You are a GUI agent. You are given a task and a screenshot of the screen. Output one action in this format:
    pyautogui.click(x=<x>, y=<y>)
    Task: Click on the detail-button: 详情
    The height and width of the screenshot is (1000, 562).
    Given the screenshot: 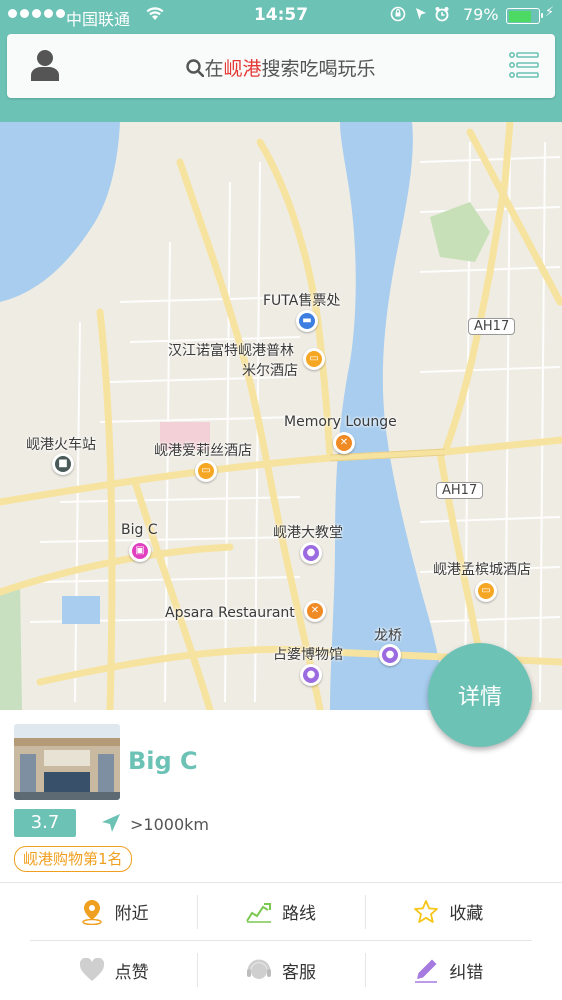 What is the action you would take?
    pyautogui.click(x=480, y=695)
    